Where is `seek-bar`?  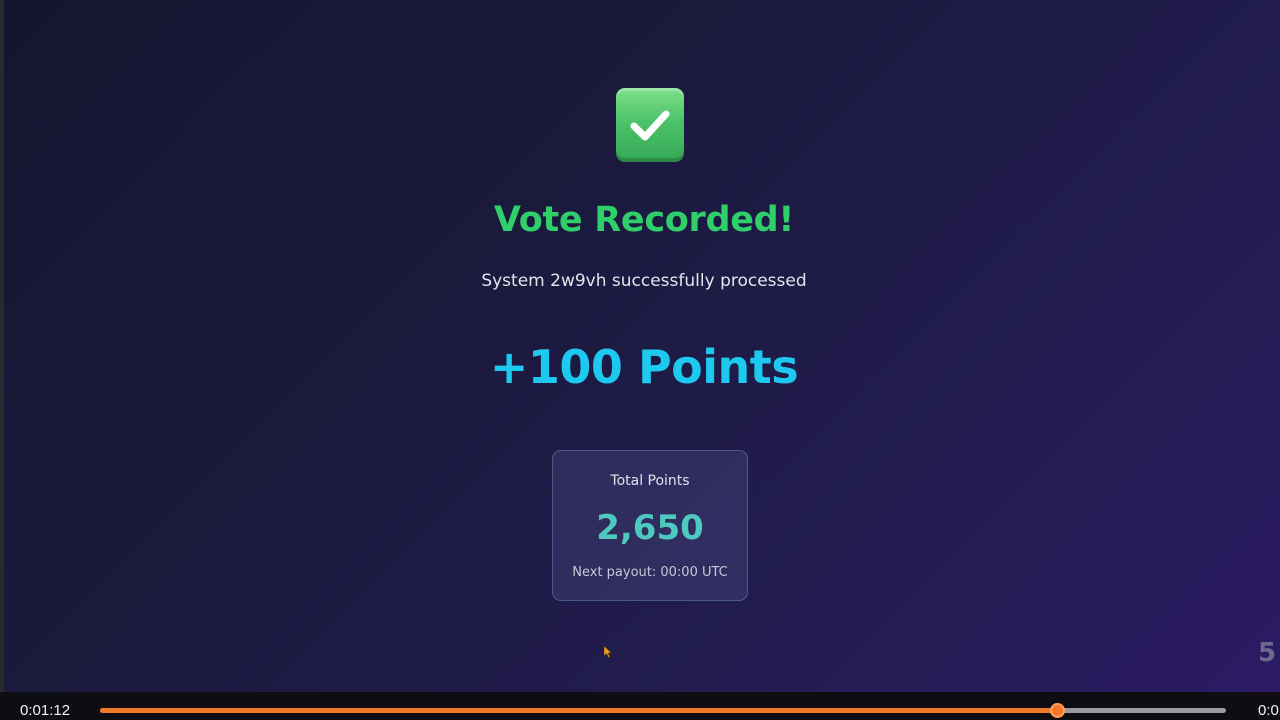 seek-bar is located at coordinates (663, 710).